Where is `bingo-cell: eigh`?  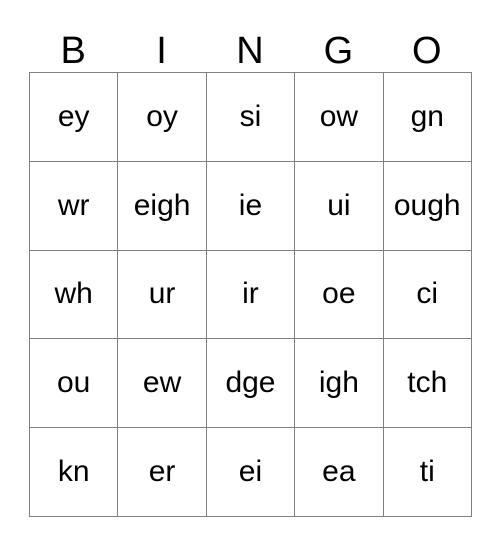
bingo-cell: eigh is located at coordinates (162, 206).